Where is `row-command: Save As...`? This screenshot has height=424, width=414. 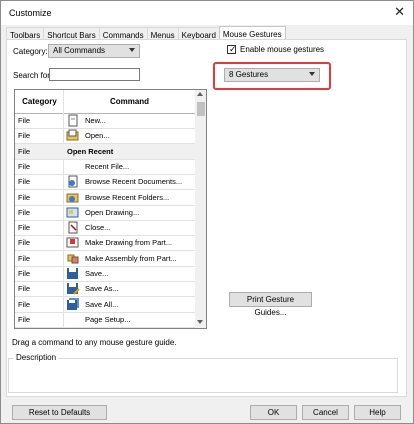
row-command: Save As... is located at coordinates (102, 289).